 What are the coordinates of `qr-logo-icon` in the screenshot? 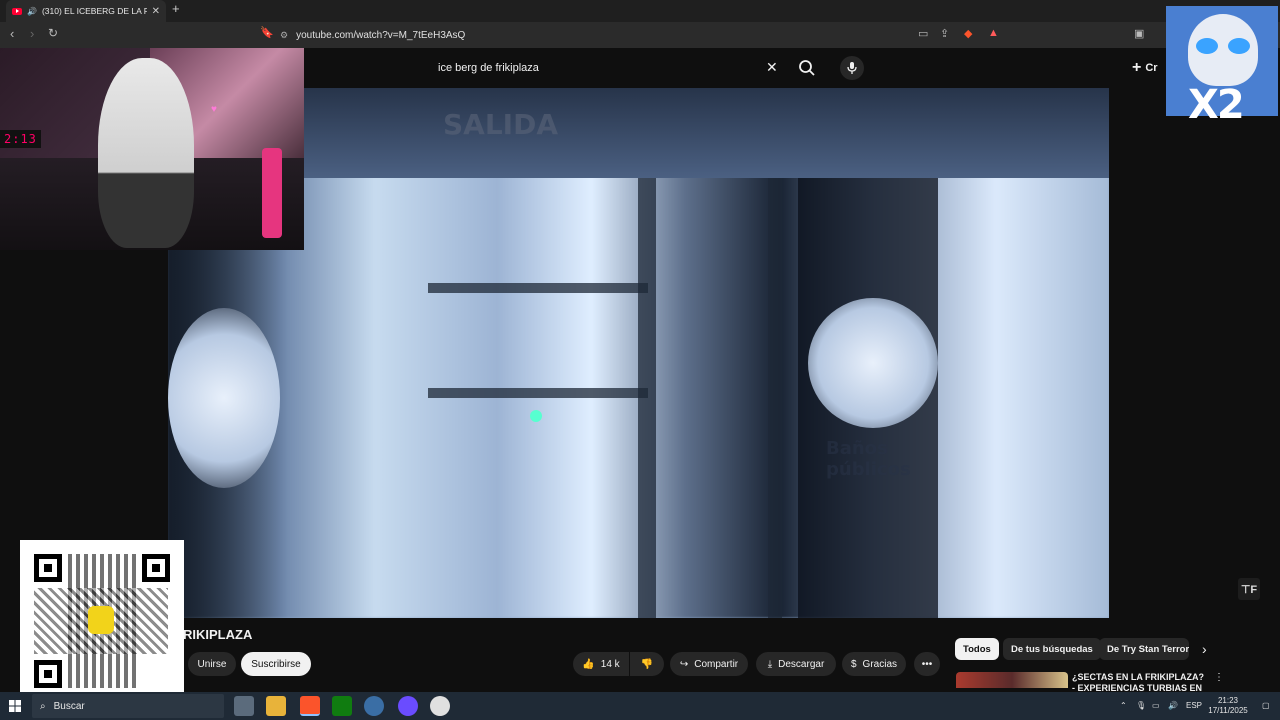 It's located at (101, 620).